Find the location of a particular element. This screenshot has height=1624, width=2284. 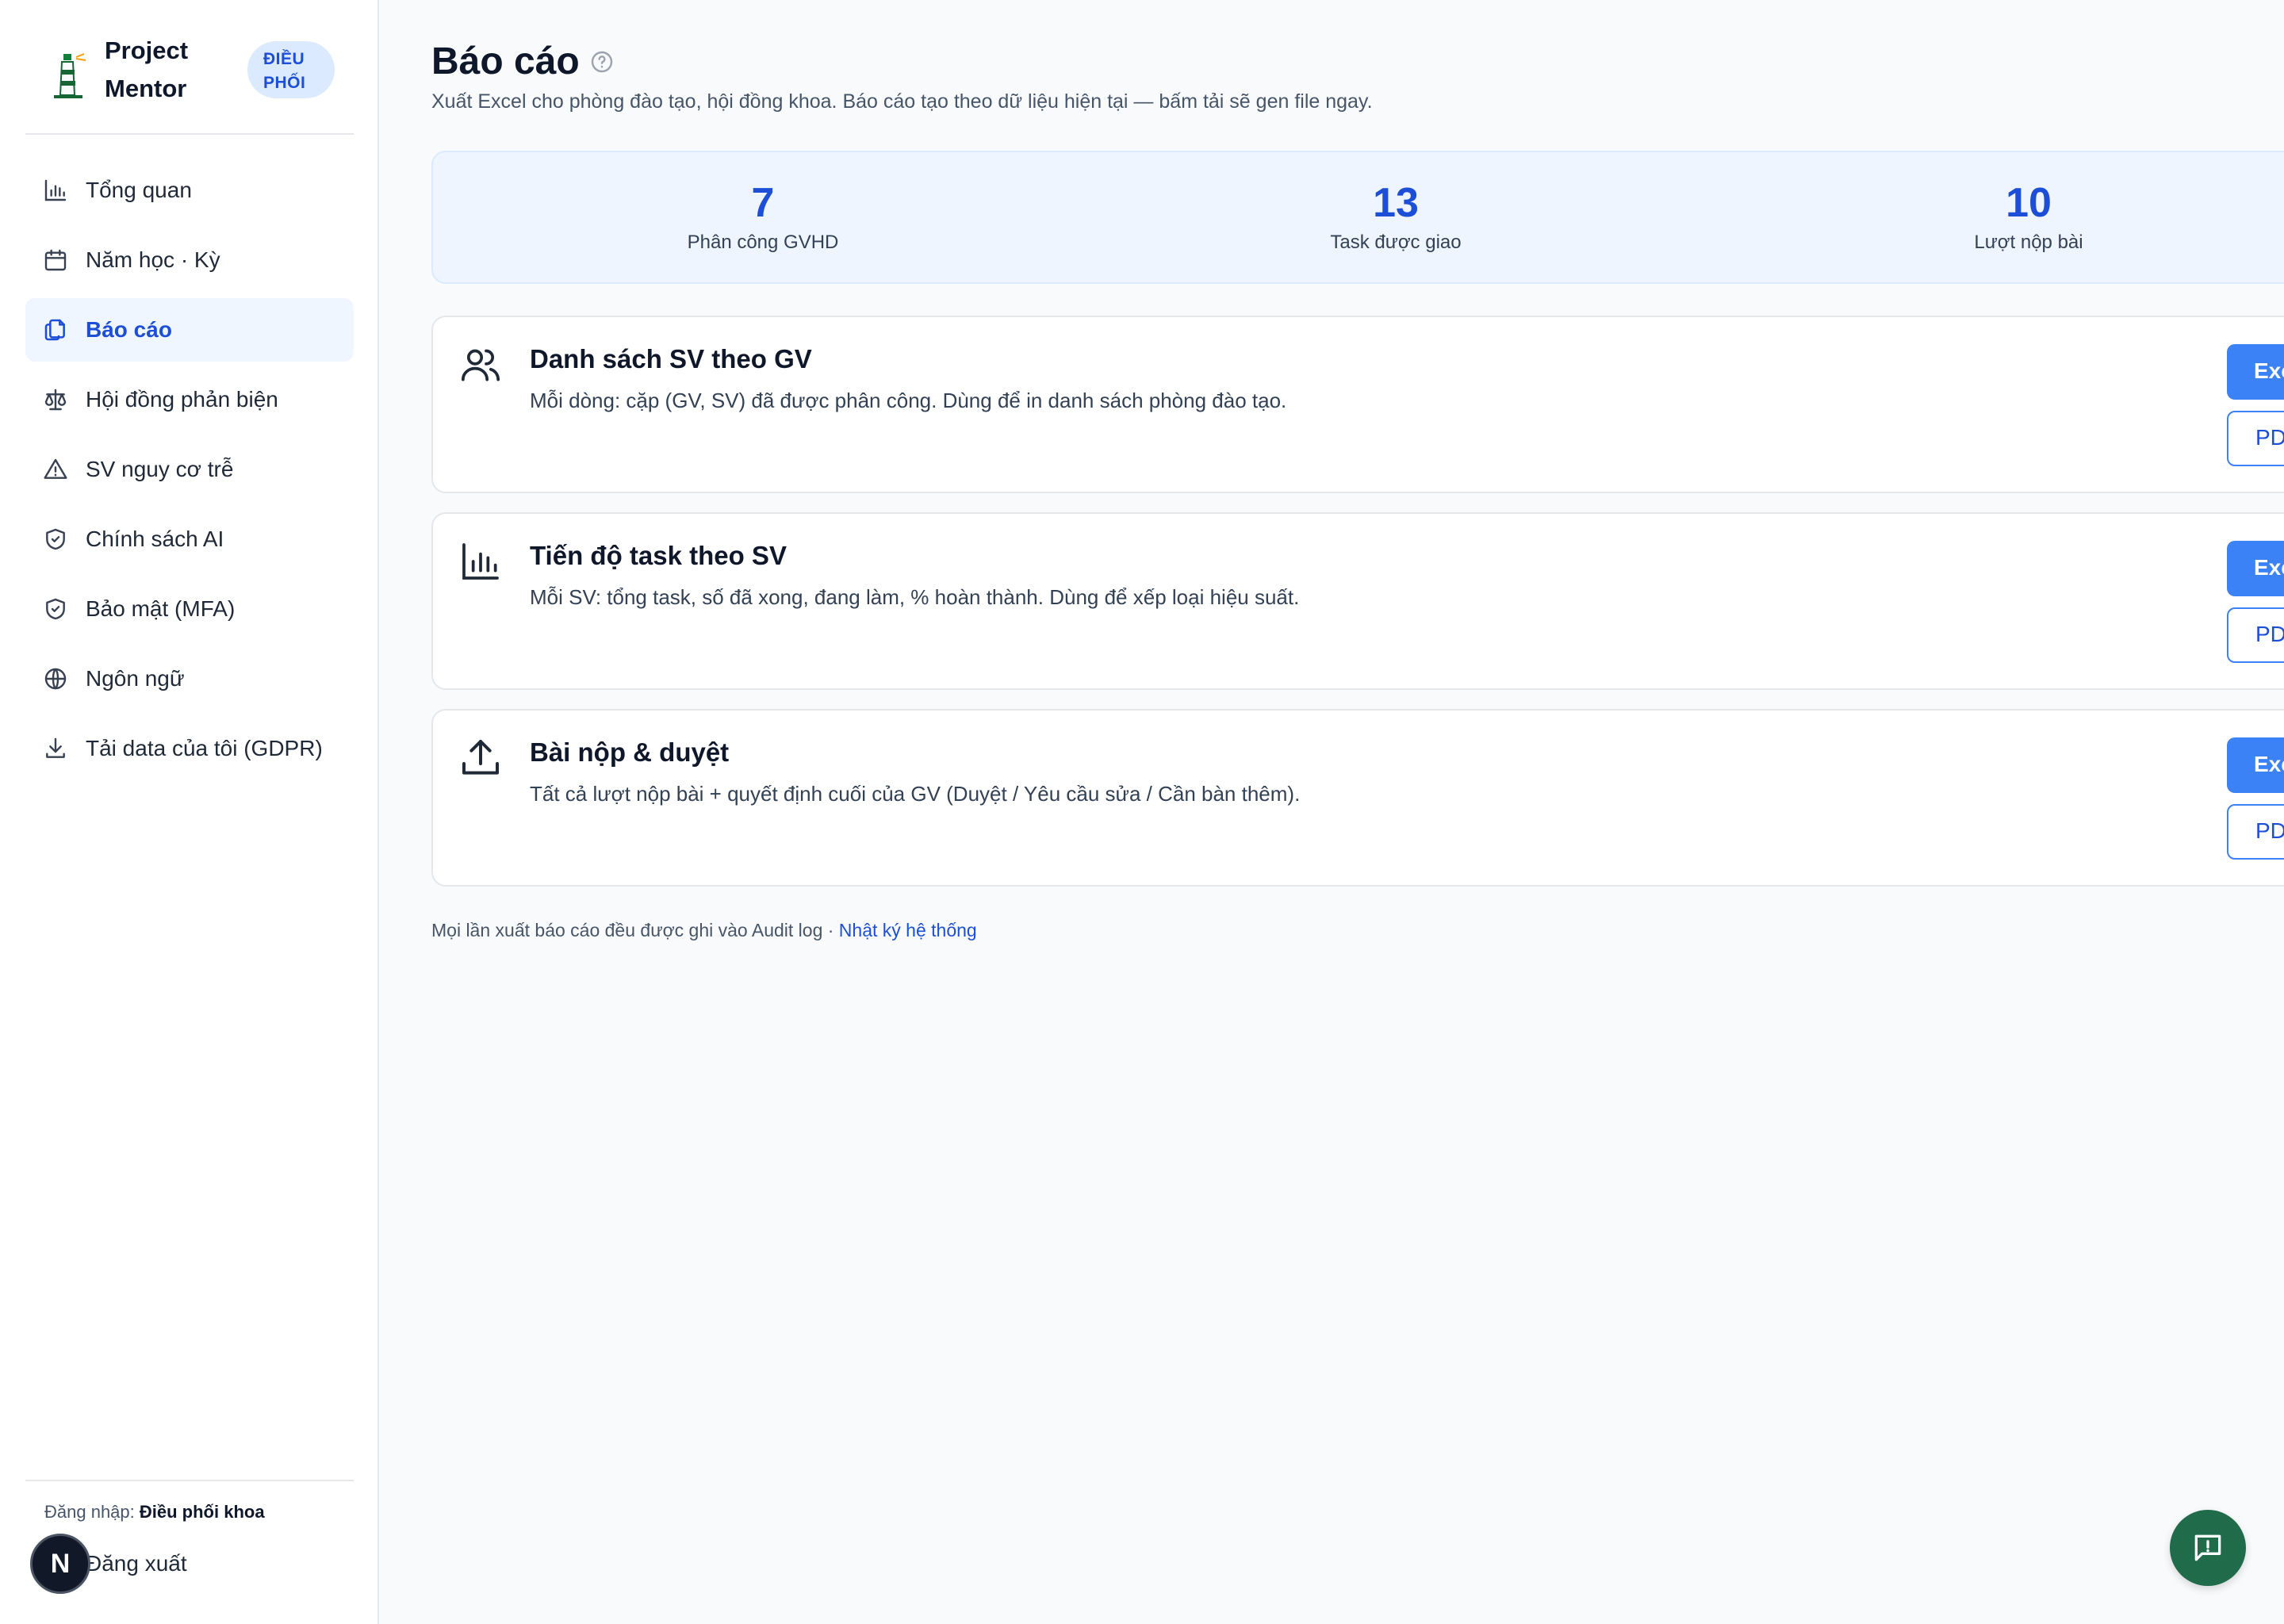

warning-icon is located at coordinates (55, 469).